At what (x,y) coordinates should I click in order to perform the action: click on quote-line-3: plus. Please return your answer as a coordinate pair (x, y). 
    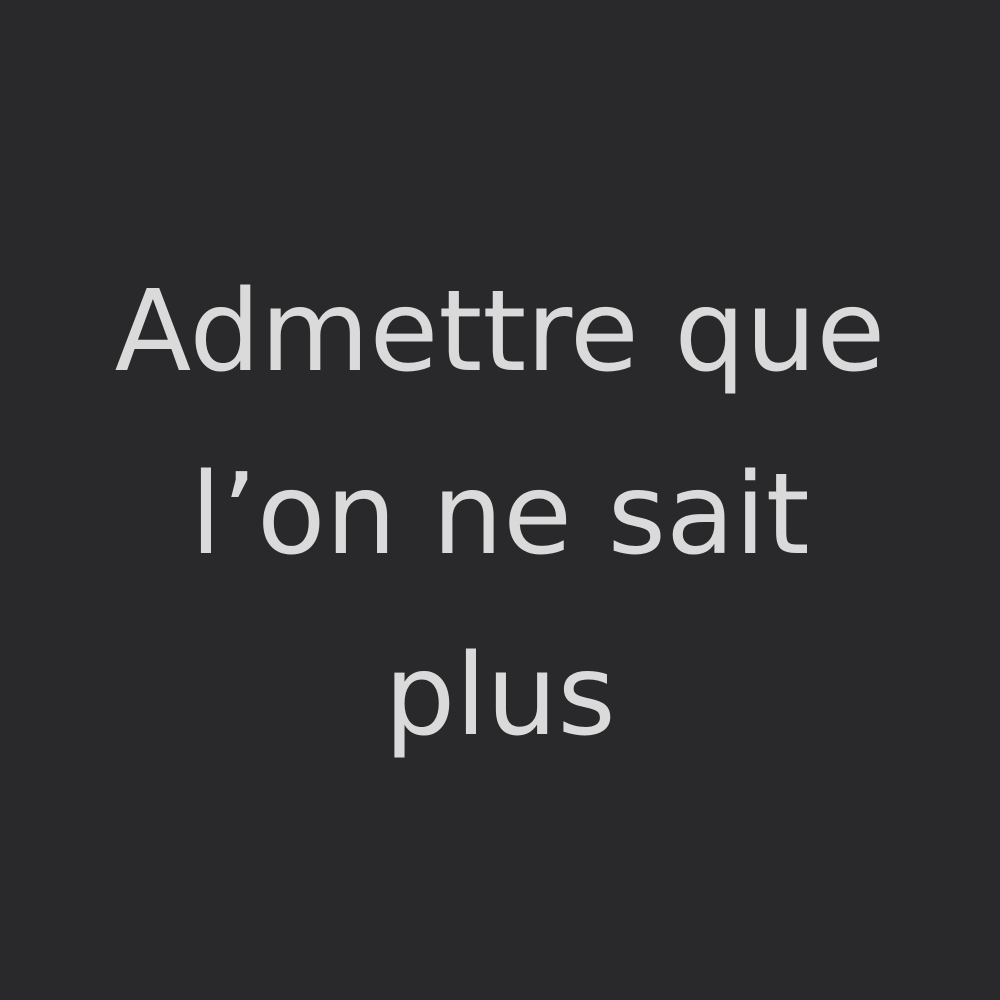
    Looking at the image, I should click on (500, 696).